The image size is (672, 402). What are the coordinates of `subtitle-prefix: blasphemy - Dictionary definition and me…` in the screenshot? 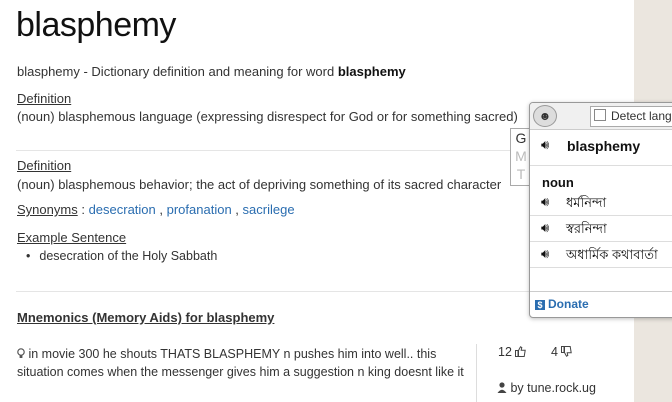 It's located at (177, 71).